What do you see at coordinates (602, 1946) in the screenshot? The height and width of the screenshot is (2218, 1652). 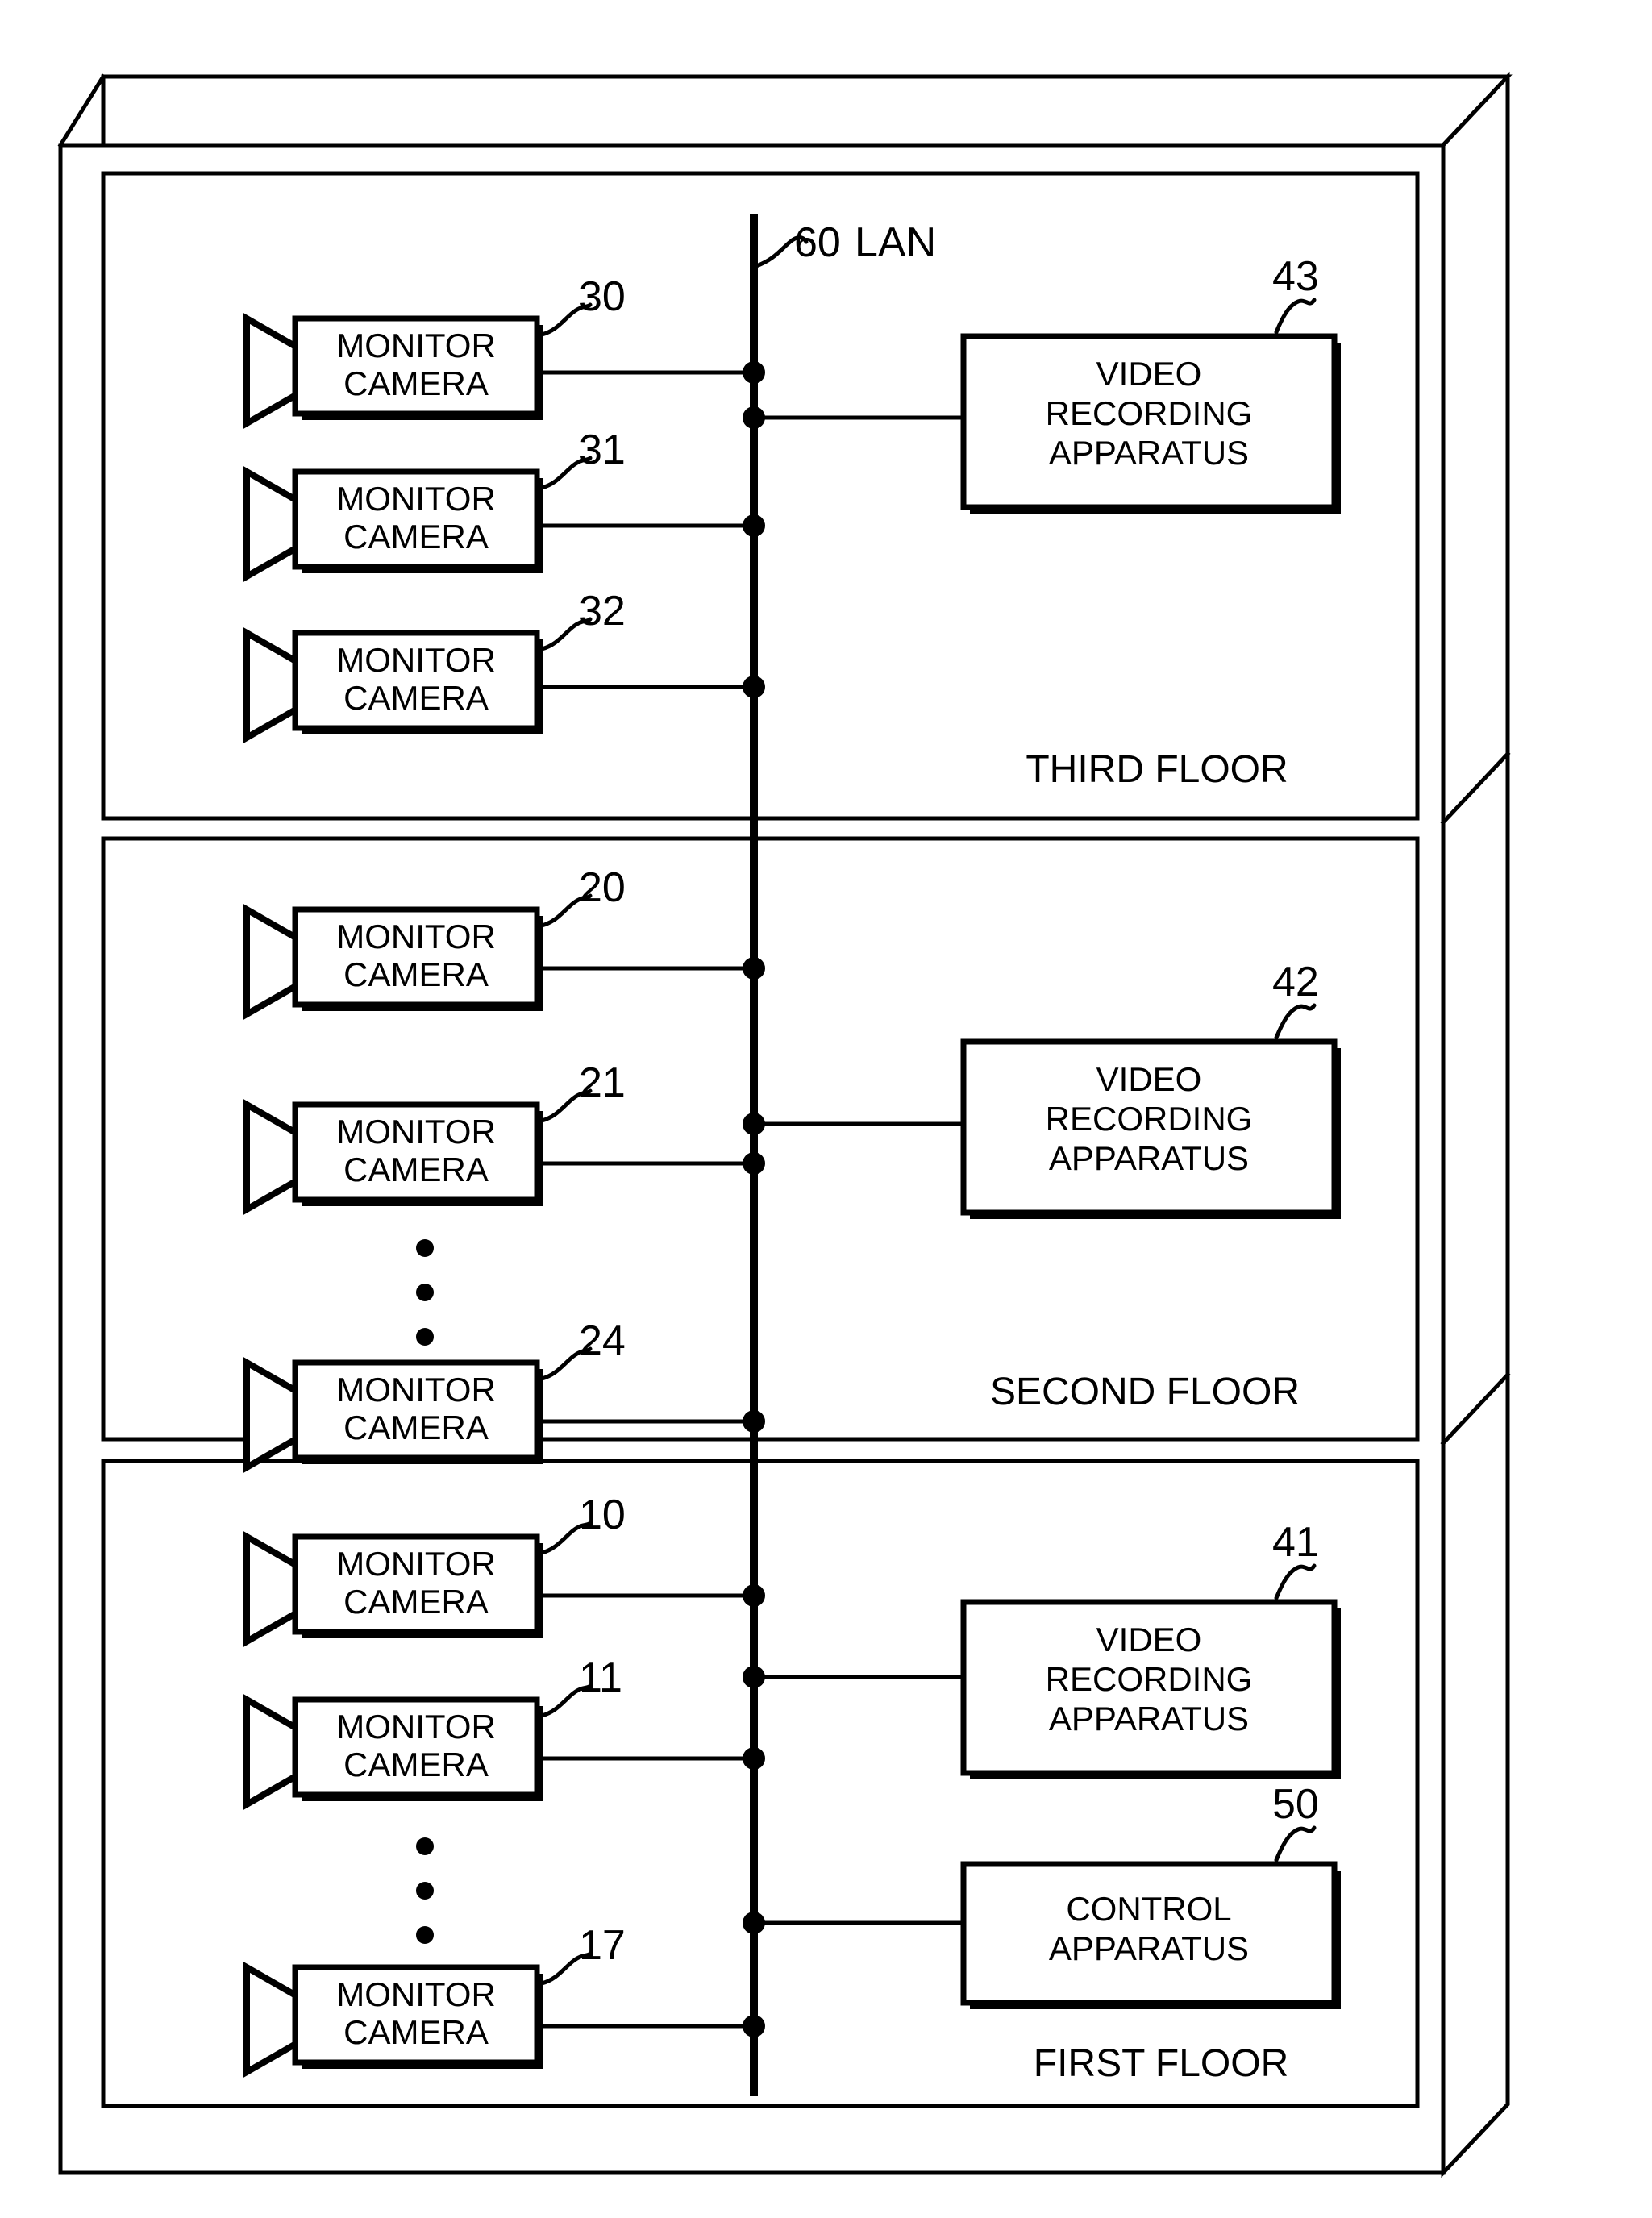 I see `camera-ref: 17` at bounding box center [602, 1946].